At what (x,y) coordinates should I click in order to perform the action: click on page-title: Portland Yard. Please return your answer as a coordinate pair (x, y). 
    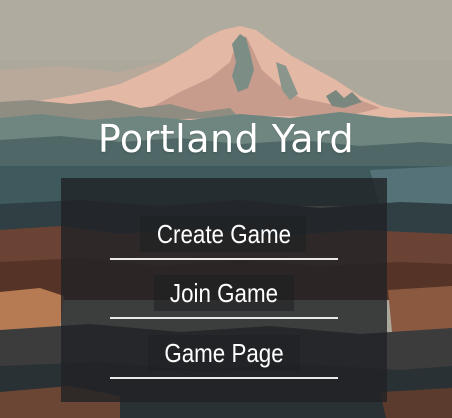
    Looking at the image, I should click on (226, 139).